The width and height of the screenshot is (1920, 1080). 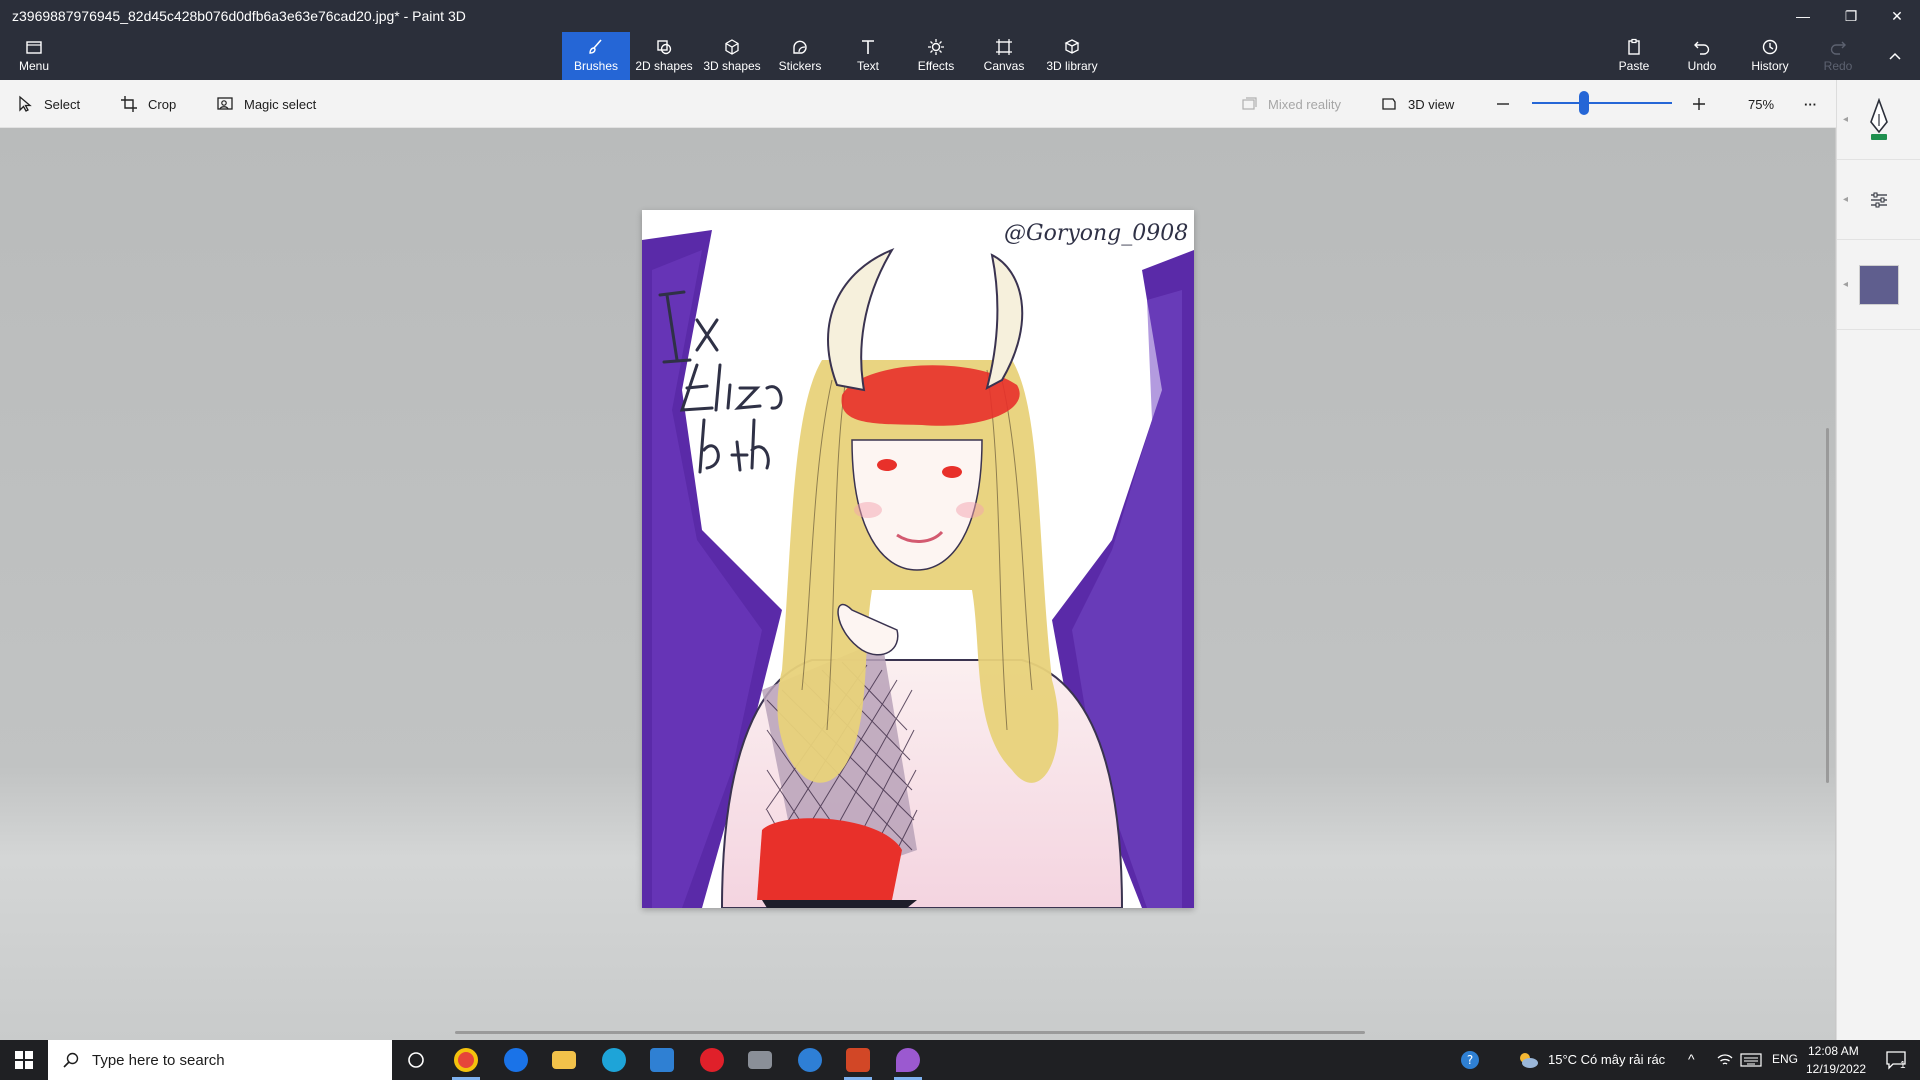 I want to click on canvas-icon, so click(x=1004, y=47).